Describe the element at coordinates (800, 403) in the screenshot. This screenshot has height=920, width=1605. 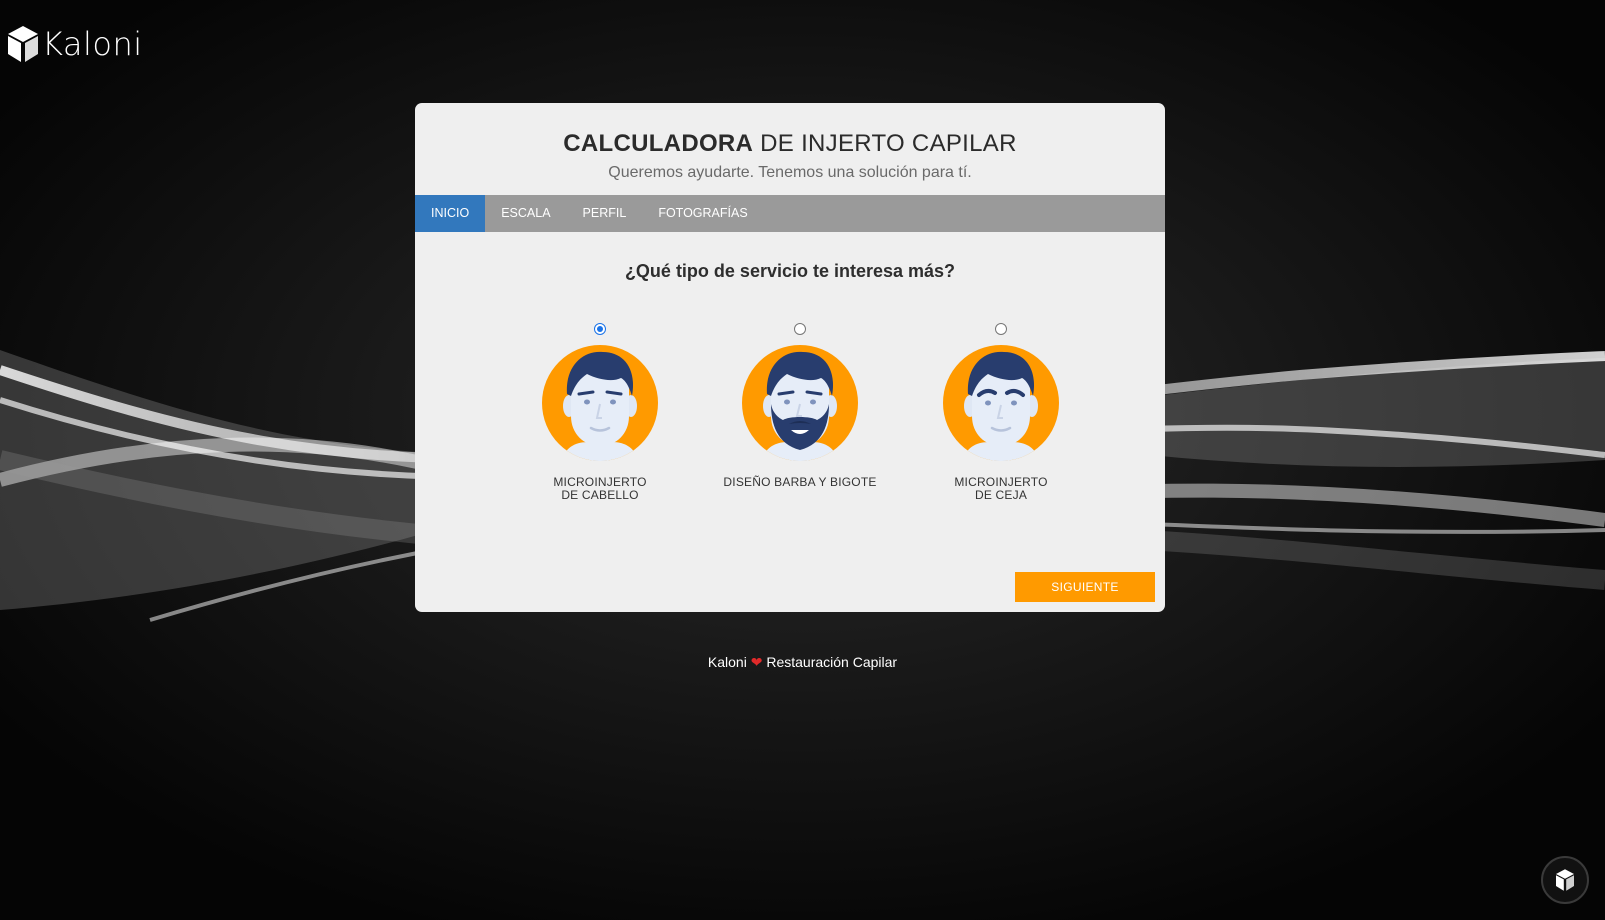
I see `bearded-man-avatar-icon` at that location.